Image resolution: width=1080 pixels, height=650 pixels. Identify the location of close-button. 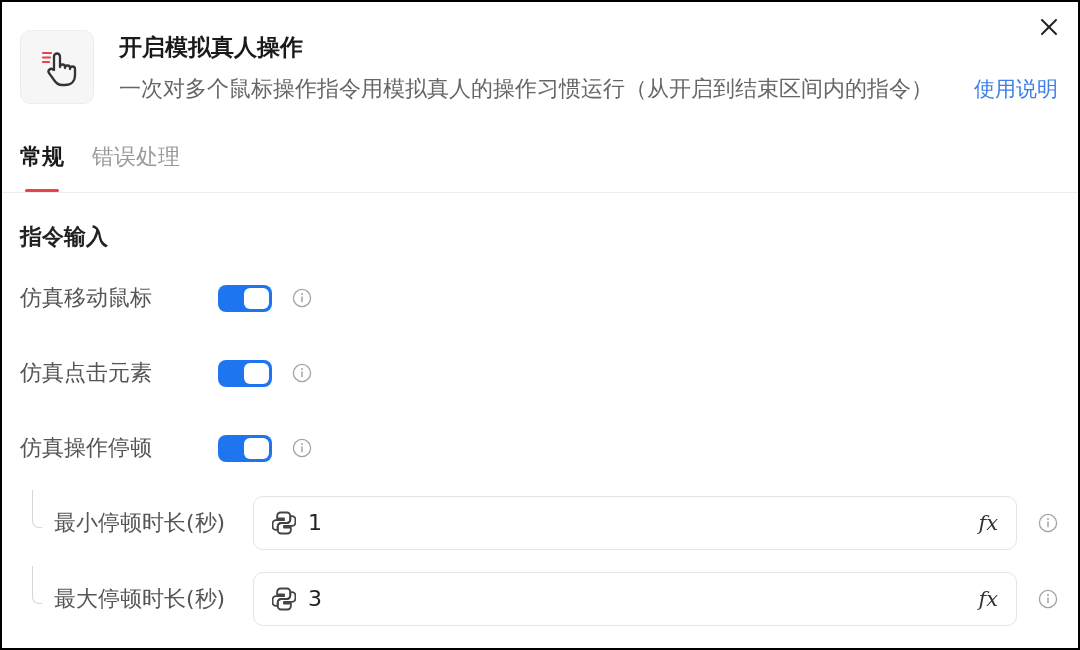
(1049, 27).